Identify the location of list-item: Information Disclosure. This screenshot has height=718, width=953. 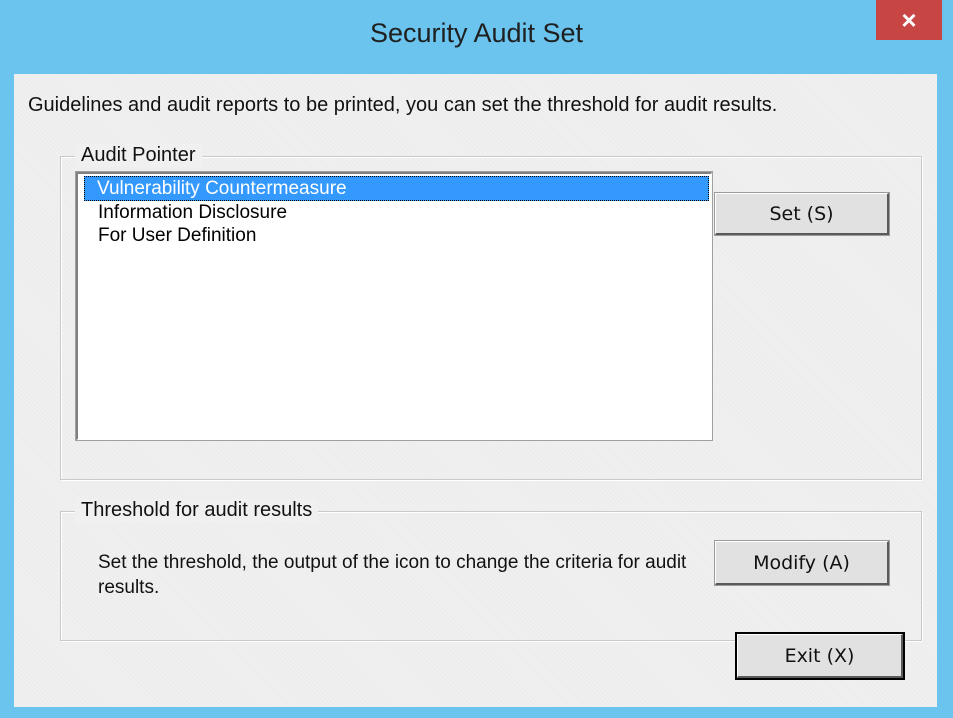
(394, 212).